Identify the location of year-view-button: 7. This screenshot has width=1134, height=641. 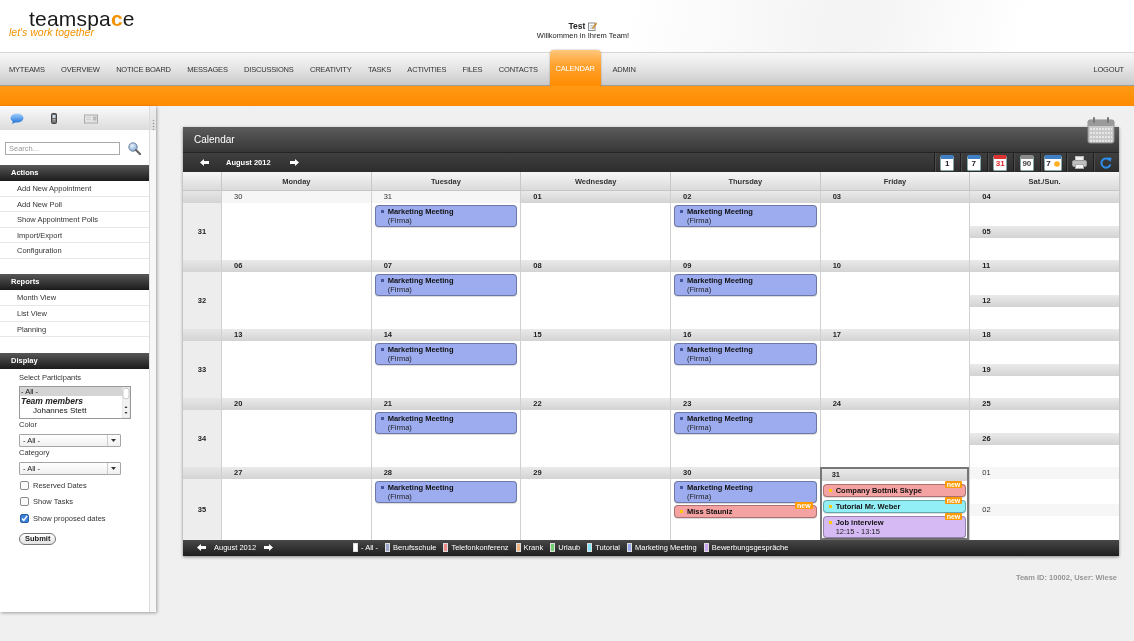
(1053, 162).